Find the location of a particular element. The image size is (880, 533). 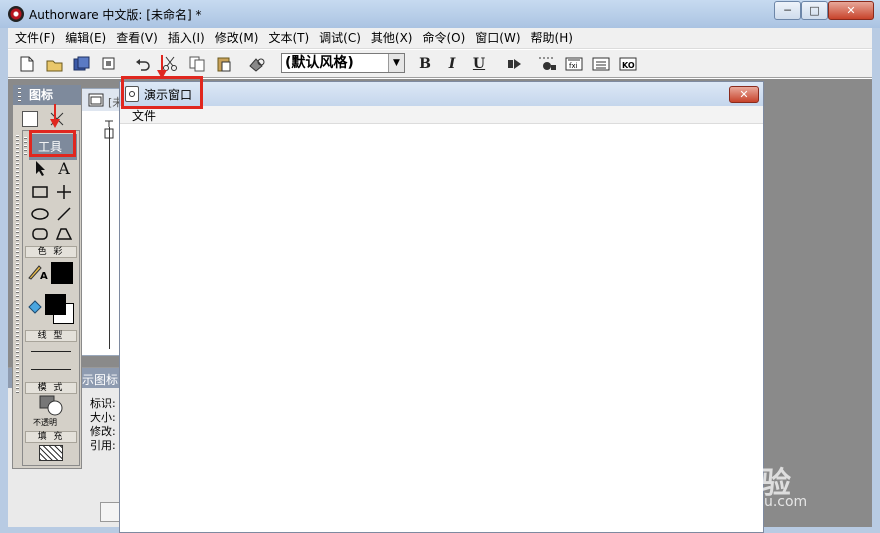

properties-title: 示图标 is located at coordinates (100, 380).